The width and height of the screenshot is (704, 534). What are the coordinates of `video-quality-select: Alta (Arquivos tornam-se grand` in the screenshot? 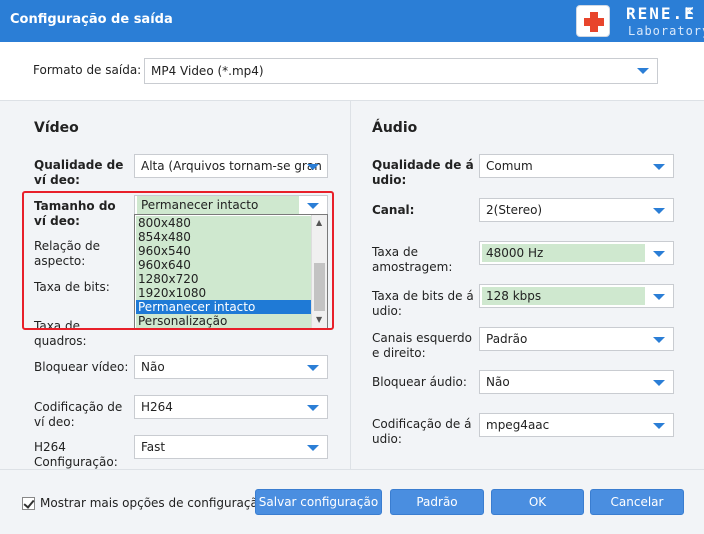 It's located at (231, 166).